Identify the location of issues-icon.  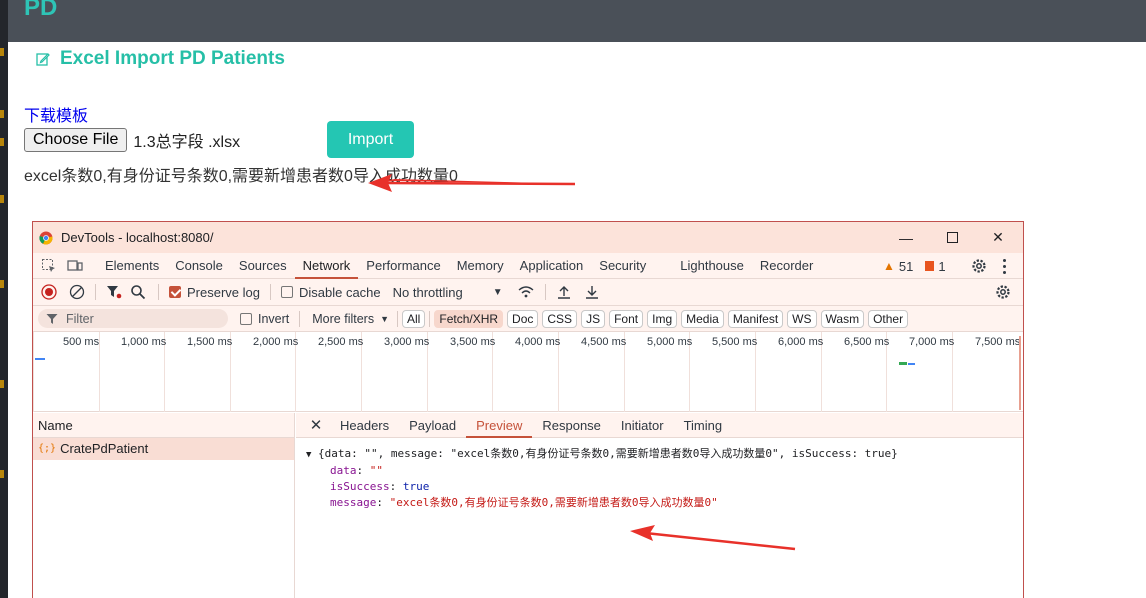
(930, 266).